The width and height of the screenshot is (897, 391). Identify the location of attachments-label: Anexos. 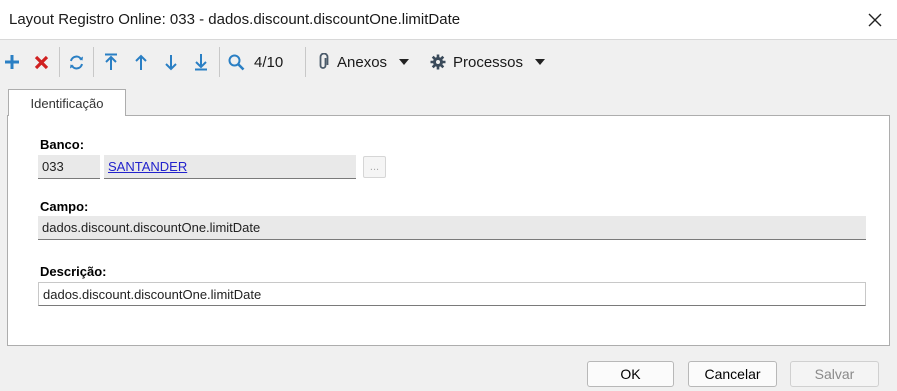
(362, 62).